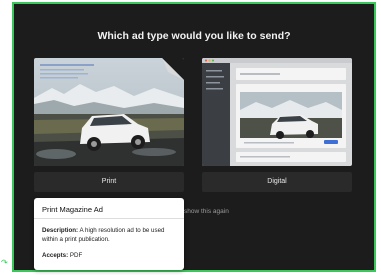 The image size is (381, 275). What do you see at coordinates (194, 36) in the screenshot?
I see `dialog-title: Which ad type would you like to send?` at bounding box center [194, 36].